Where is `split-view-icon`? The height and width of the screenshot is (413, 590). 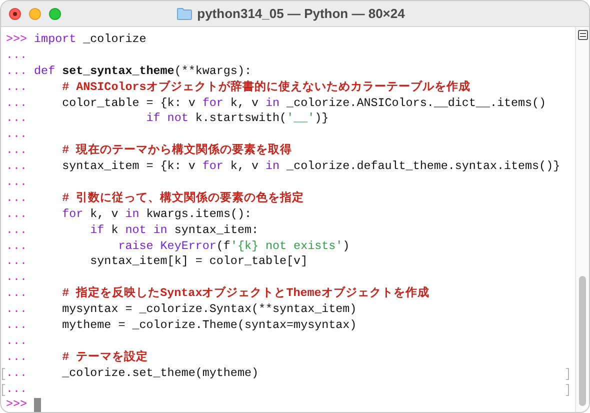 split-view-icon is located at coordinates (583, 35).